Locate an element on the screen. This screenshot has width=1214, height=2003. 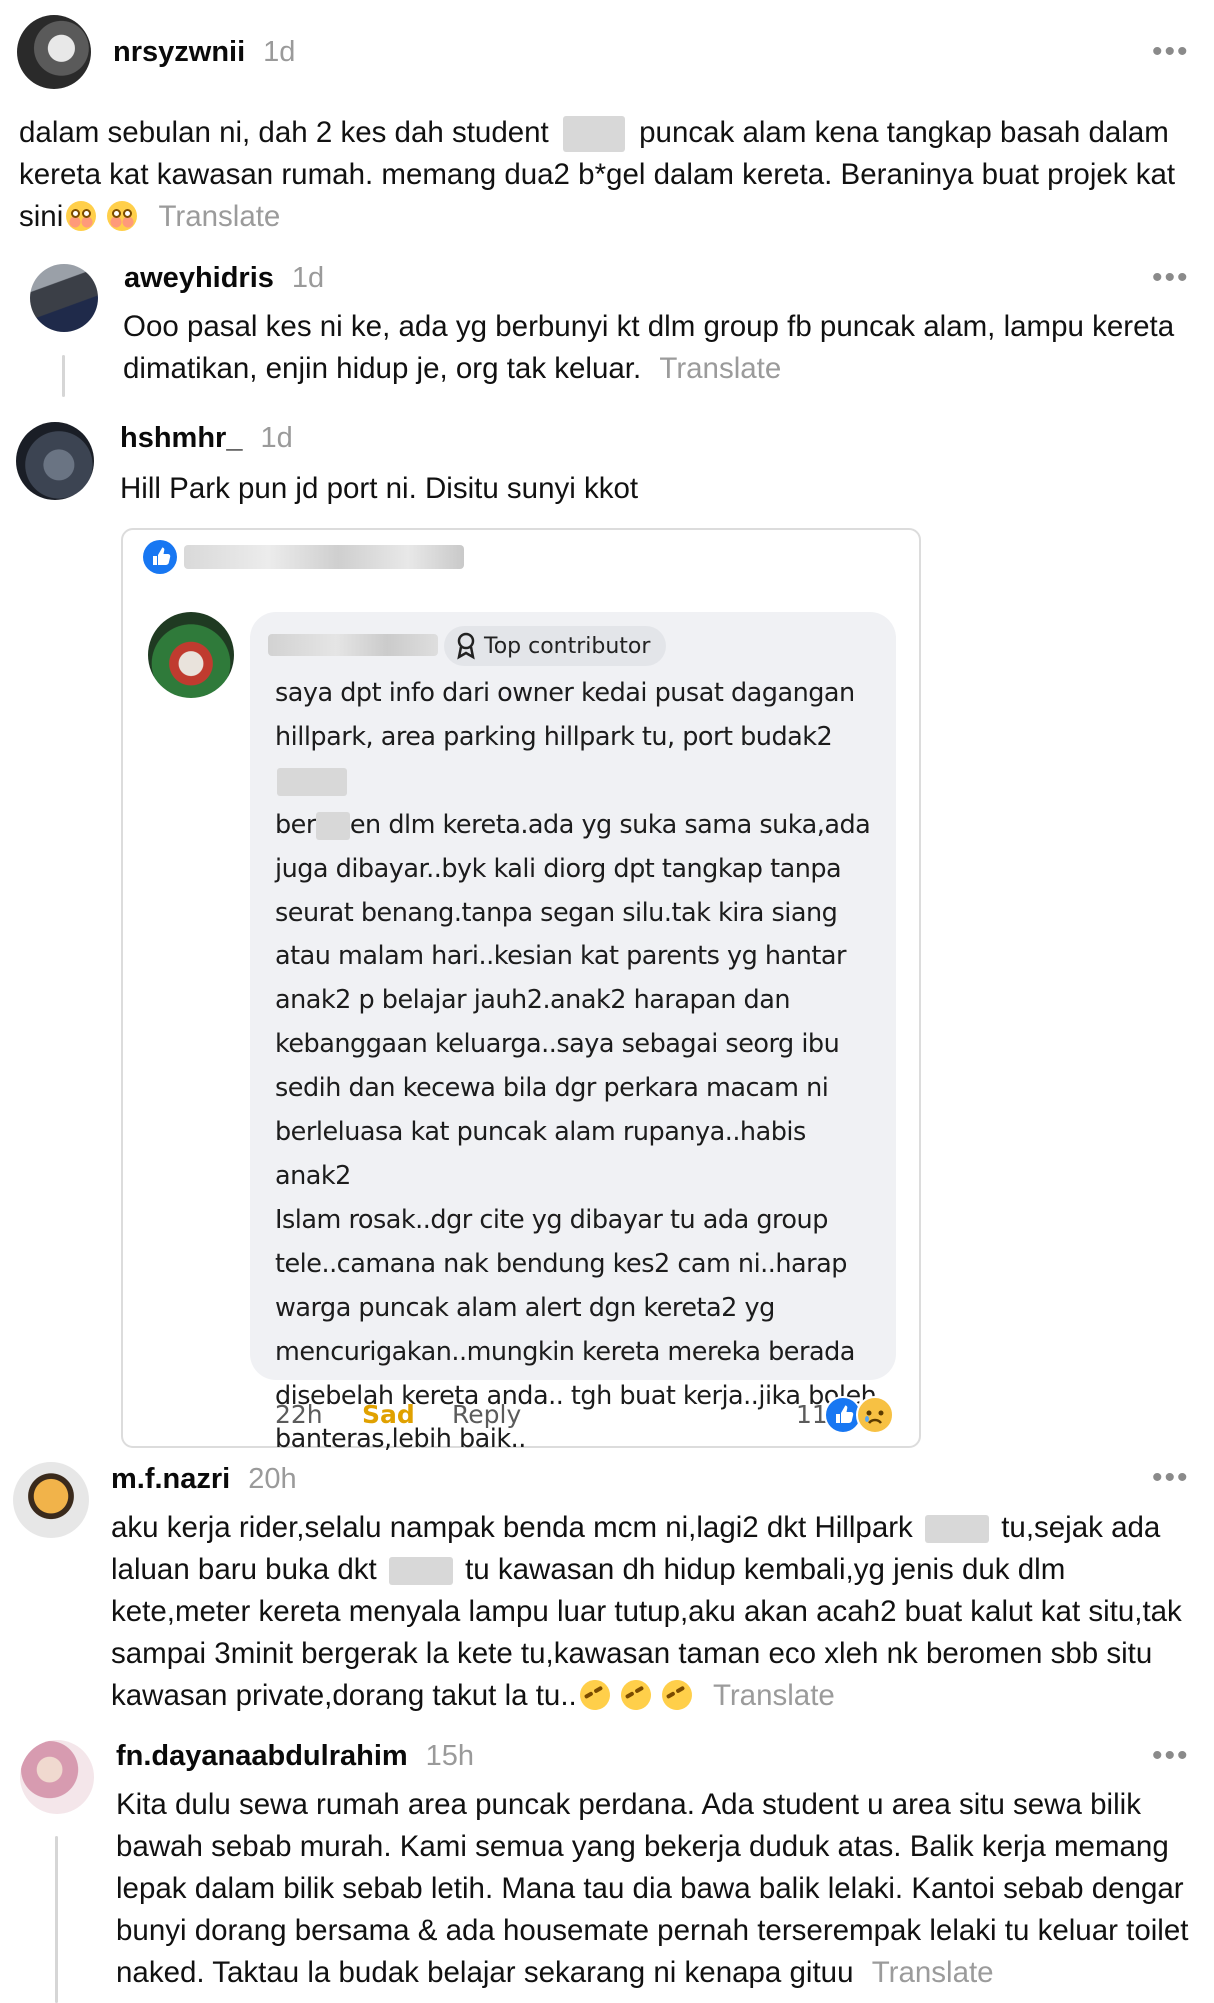
comment-header: m.f.nazri 20h is located at coordinates (204, 1479).